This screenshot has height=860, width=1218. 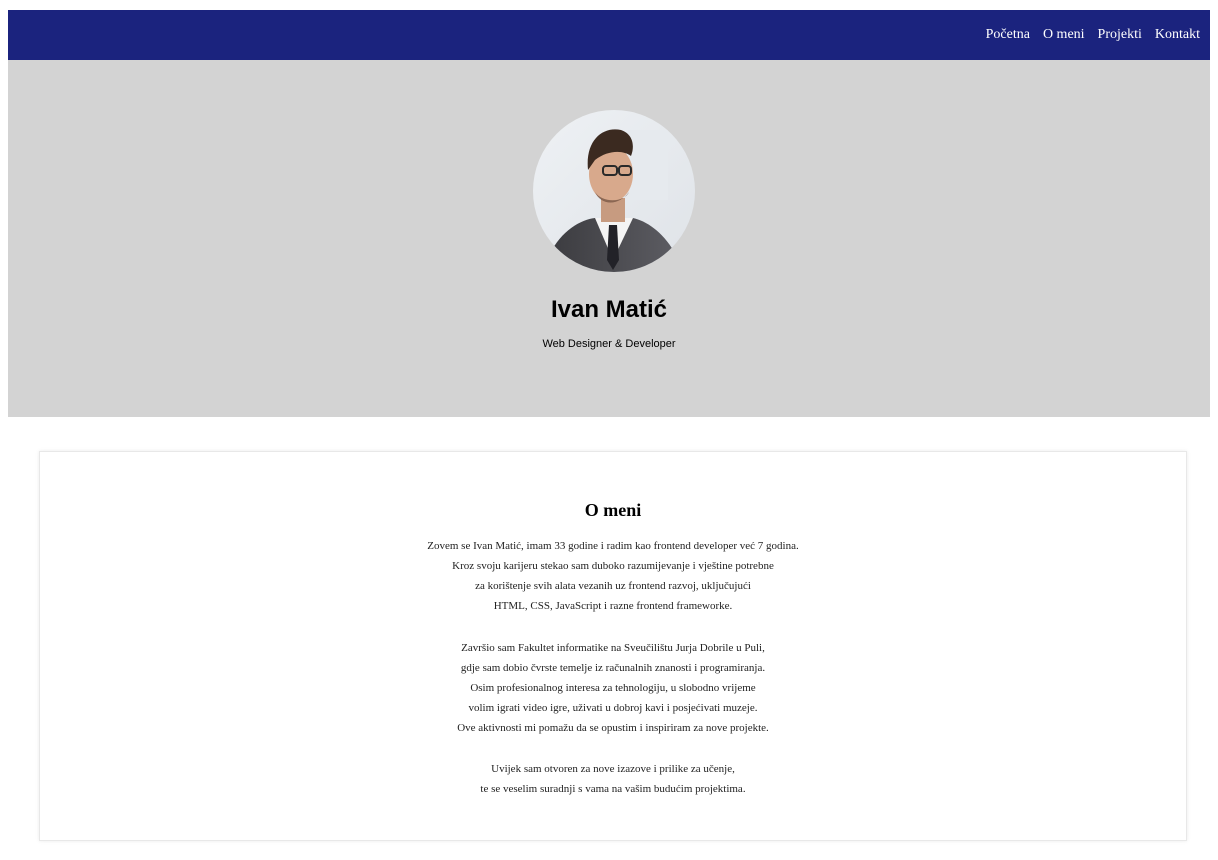 I want to click on nav-link-kontakt: Kontakt, so click(x=1177, y=35).